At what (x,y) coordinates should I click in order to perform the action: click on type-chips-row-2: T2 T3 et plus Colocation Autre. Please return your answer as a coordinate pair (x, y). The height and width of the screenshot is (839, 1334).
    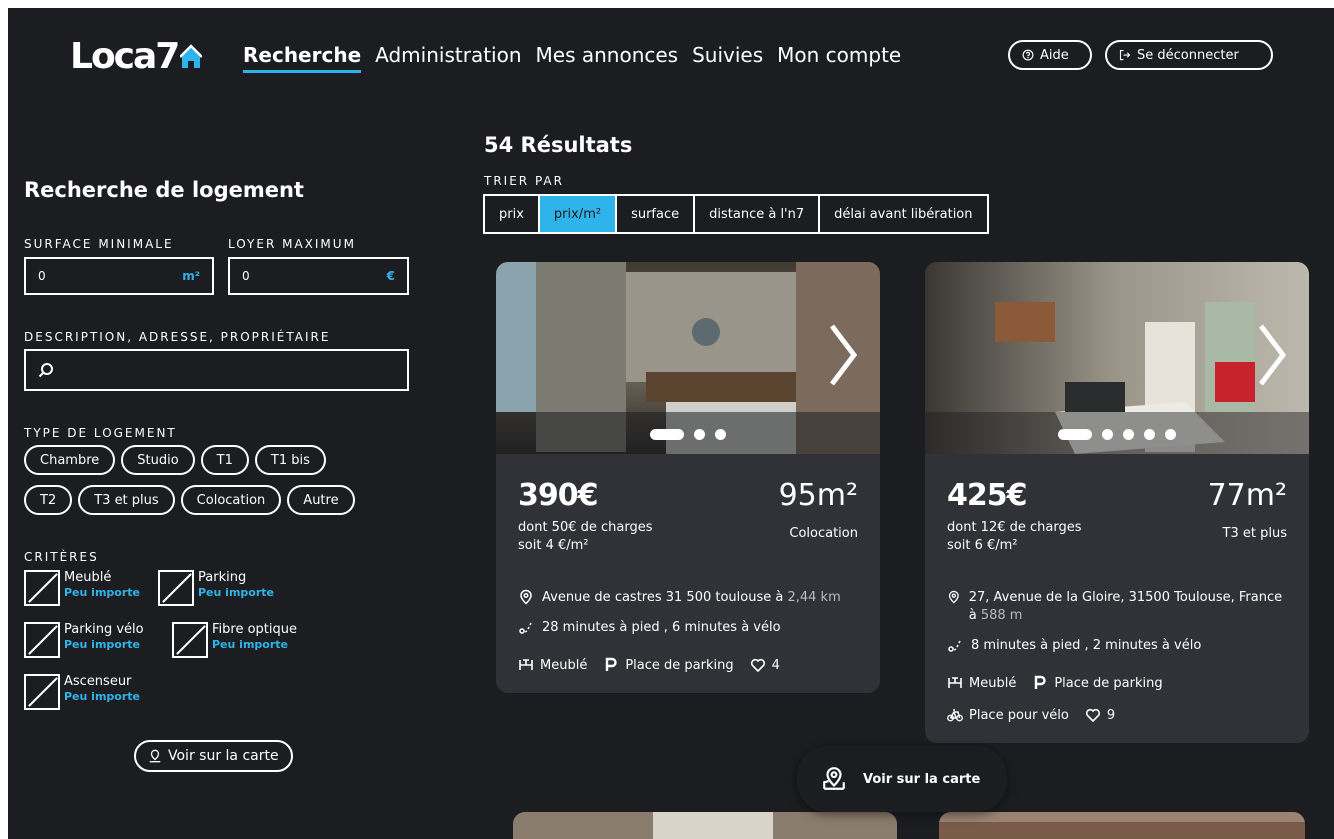
    Looking at the image, I should click on (189, 500).